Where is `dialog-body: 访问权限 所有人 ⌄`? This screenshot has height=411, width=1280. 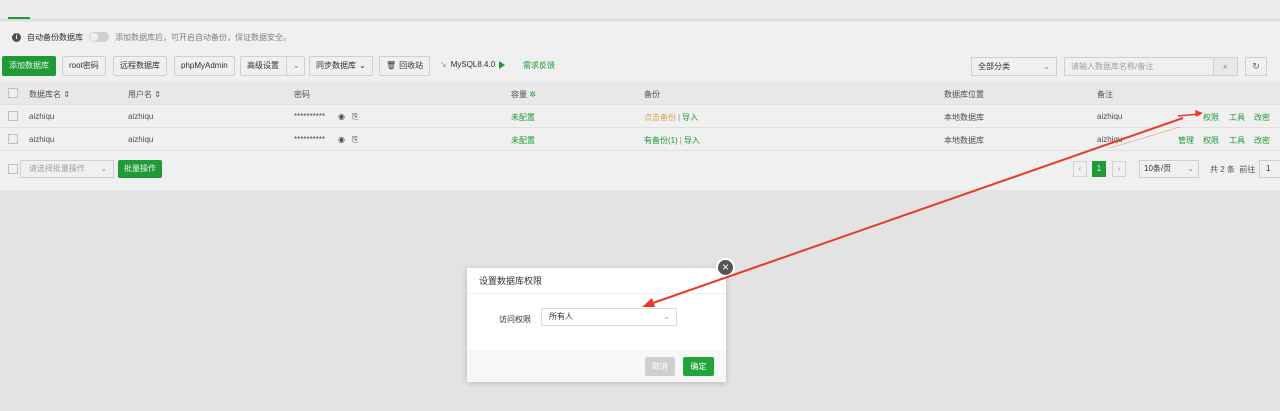
dialog-body: 访问权限 所有人 ⌄ is located at coordinates (596, 322).